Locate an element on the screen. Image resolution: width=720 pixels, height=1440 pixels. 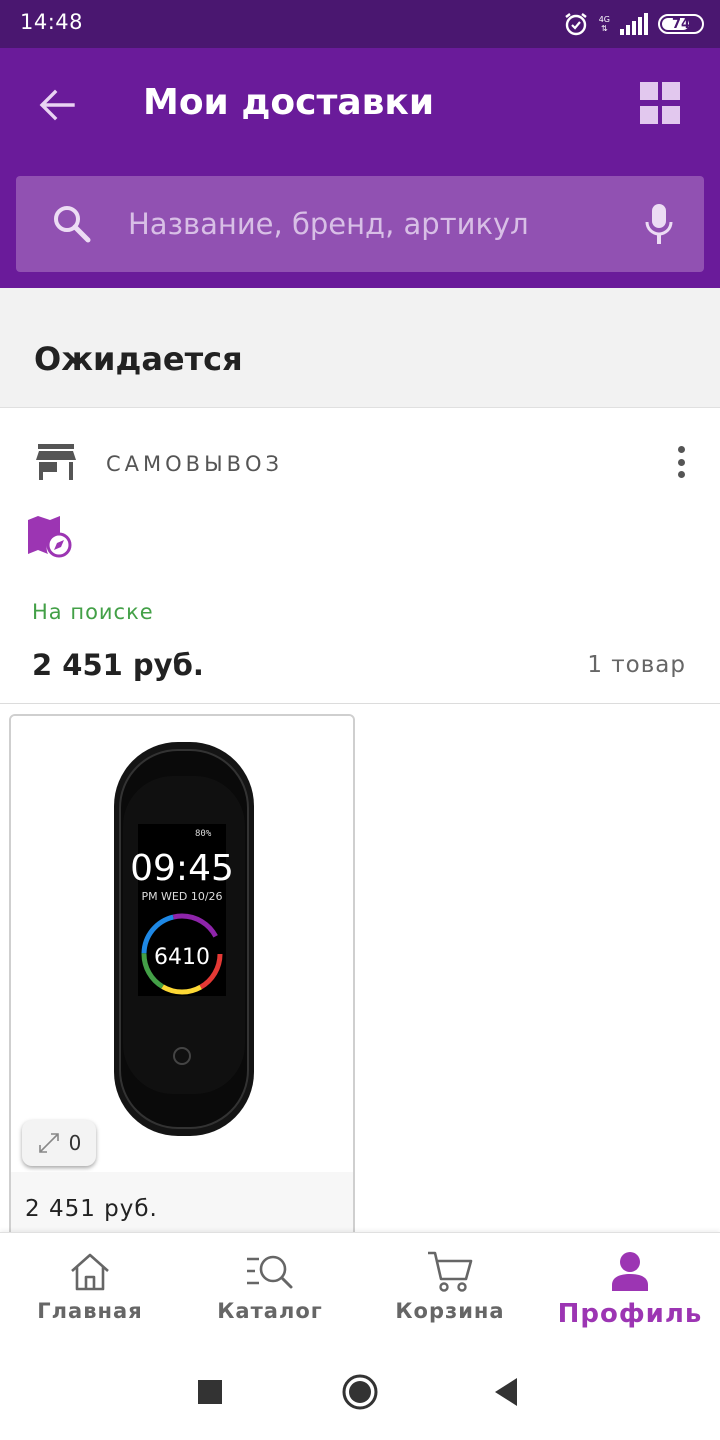
microphone-icon is located at coordinates (659, 224).